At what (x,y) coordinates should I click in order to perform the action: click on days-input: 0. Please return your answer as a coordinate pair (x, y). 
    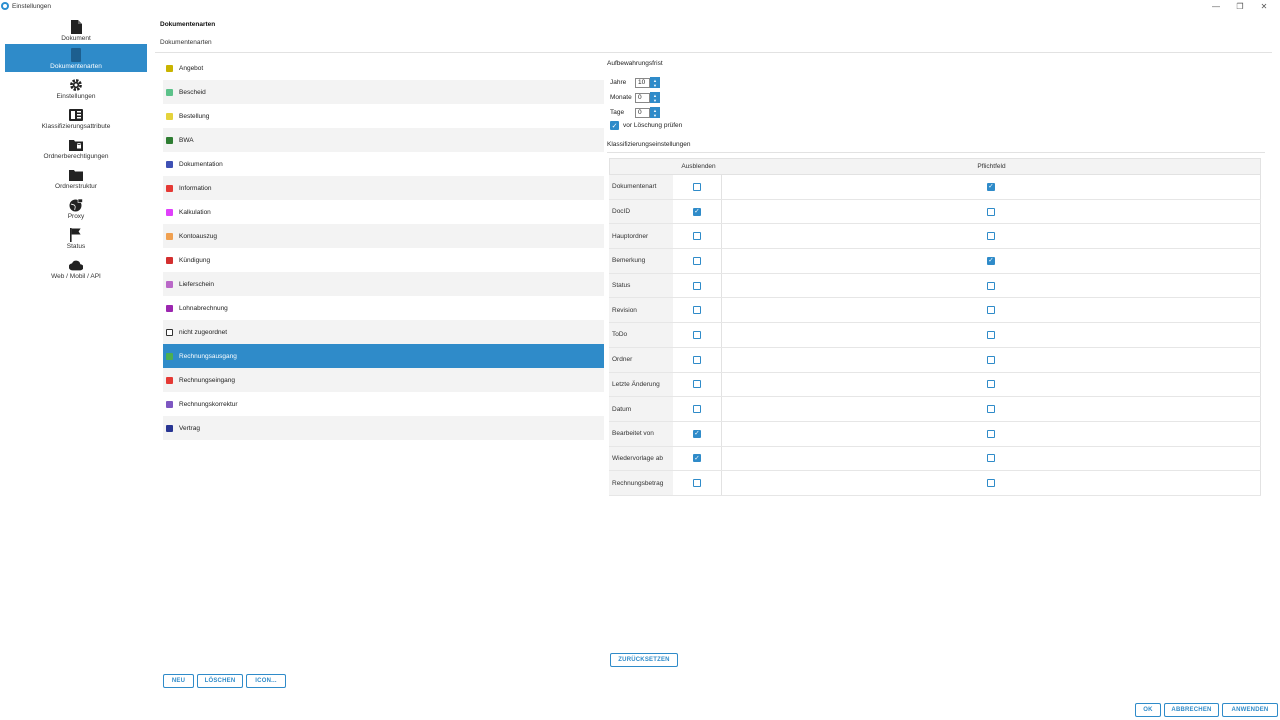
    Looking at the image, I should click on (642, 112).